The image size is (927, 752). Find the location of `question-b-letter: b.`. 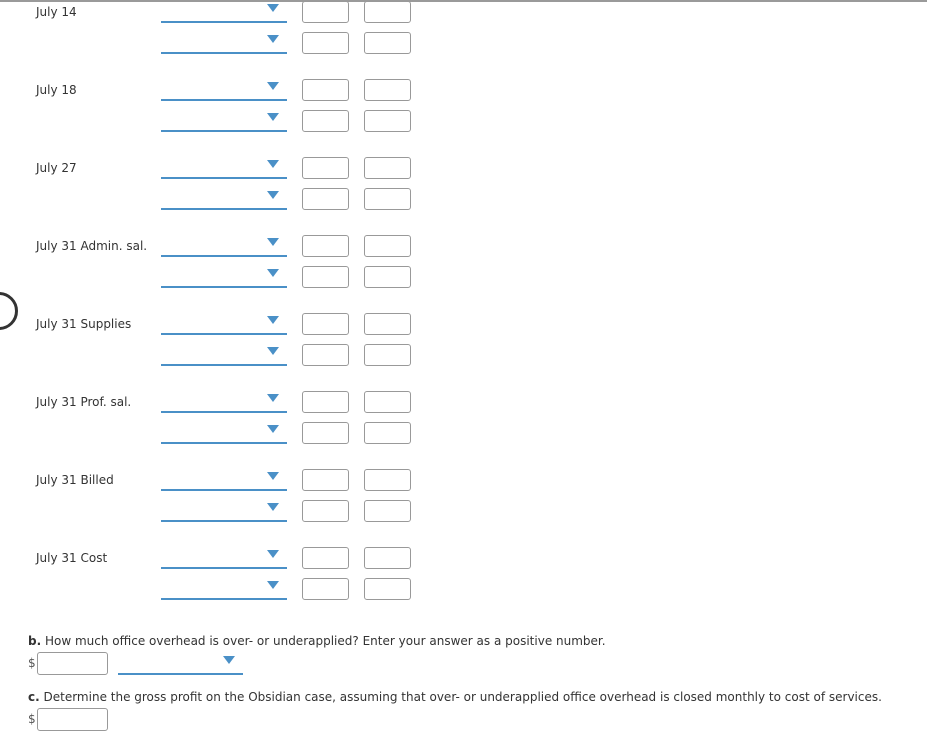

question-b-letter: b. is located at coordinates (35, 641).